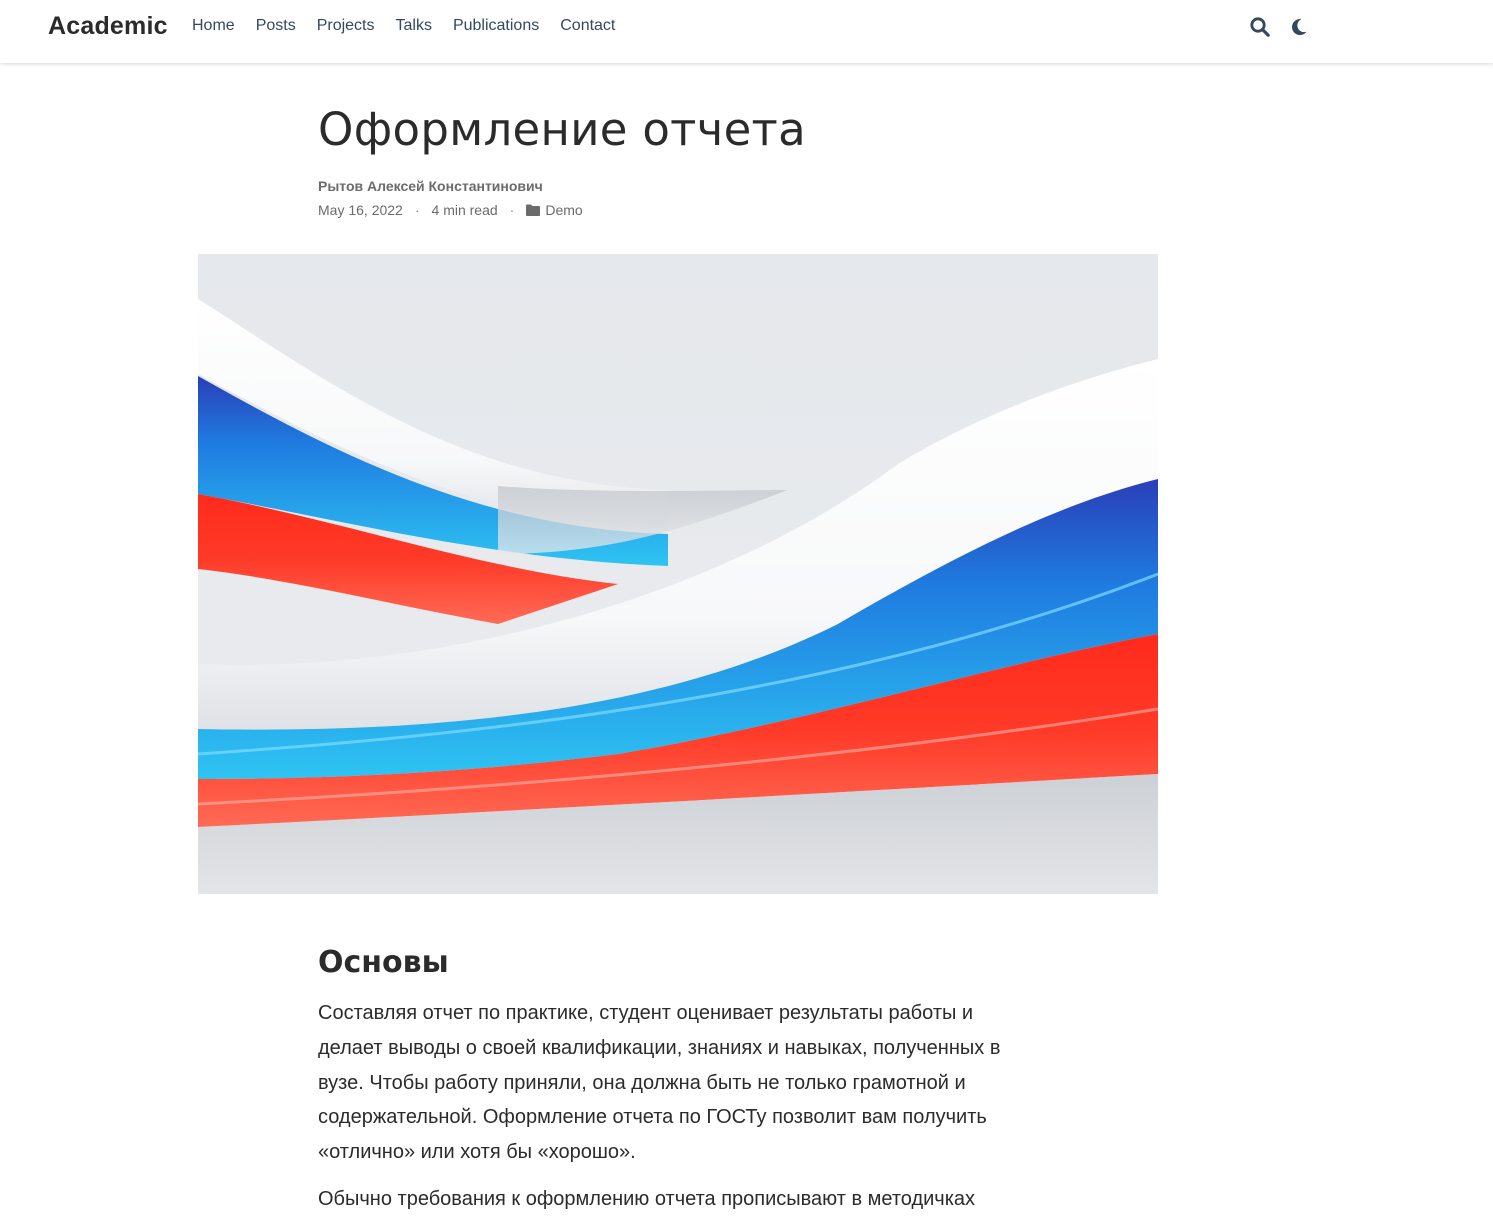  I want to click on author-name: Рытов Алексей Константинович, so click(430, 186).